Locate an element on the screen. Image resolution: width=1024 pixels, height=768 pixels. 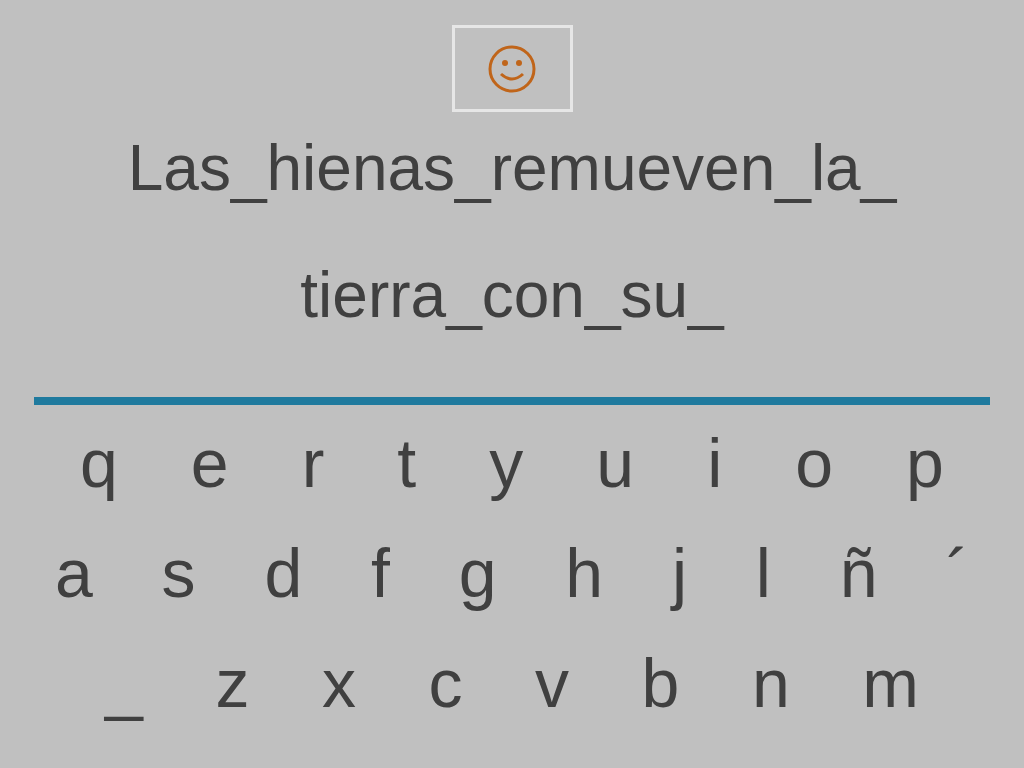
letter-key: u is located at coordinates (615, 463).